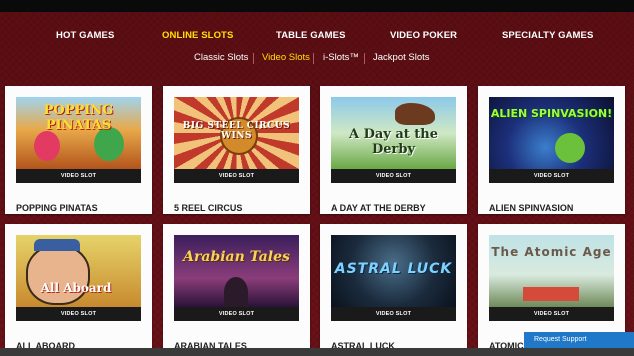 The image size is (634, 356). I want to click on arabian-tales-art: Arabian Tales, so click(236, 271).